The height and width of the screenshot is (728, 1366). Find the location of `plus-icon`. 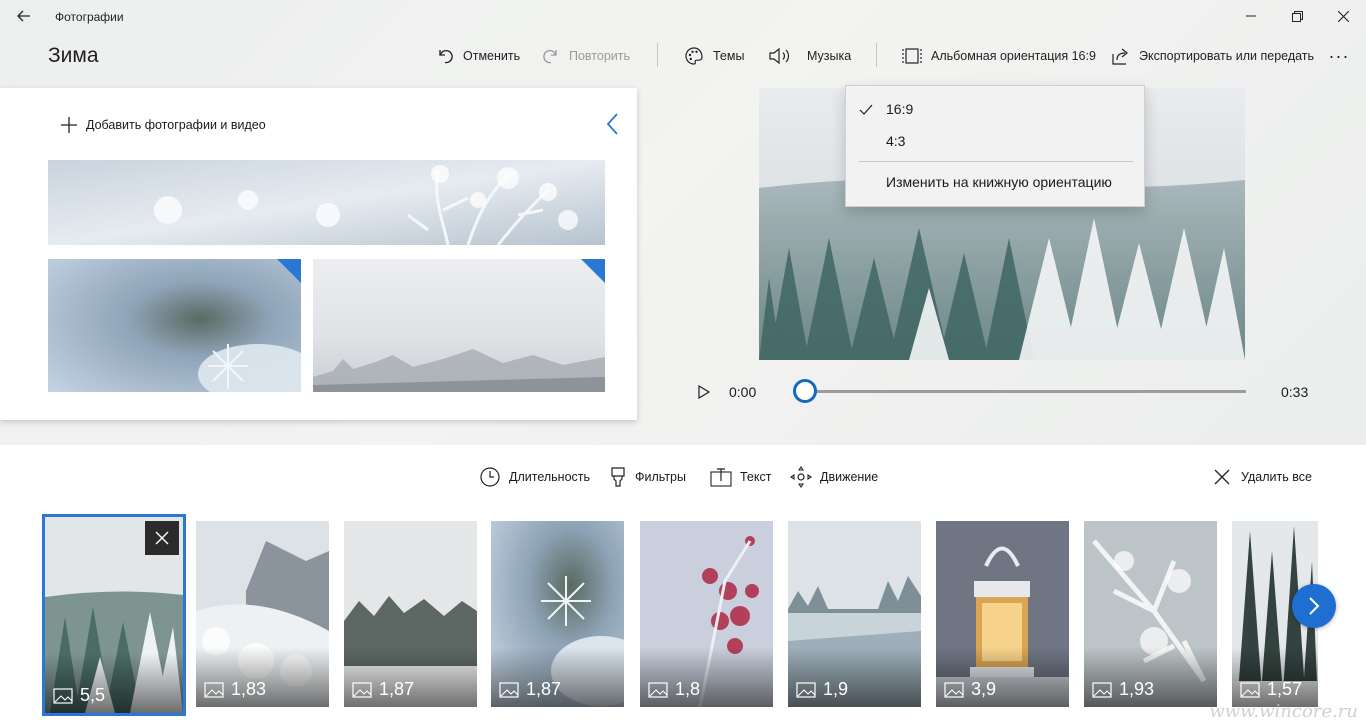

plus-icon is located at coordinates (69, 125).